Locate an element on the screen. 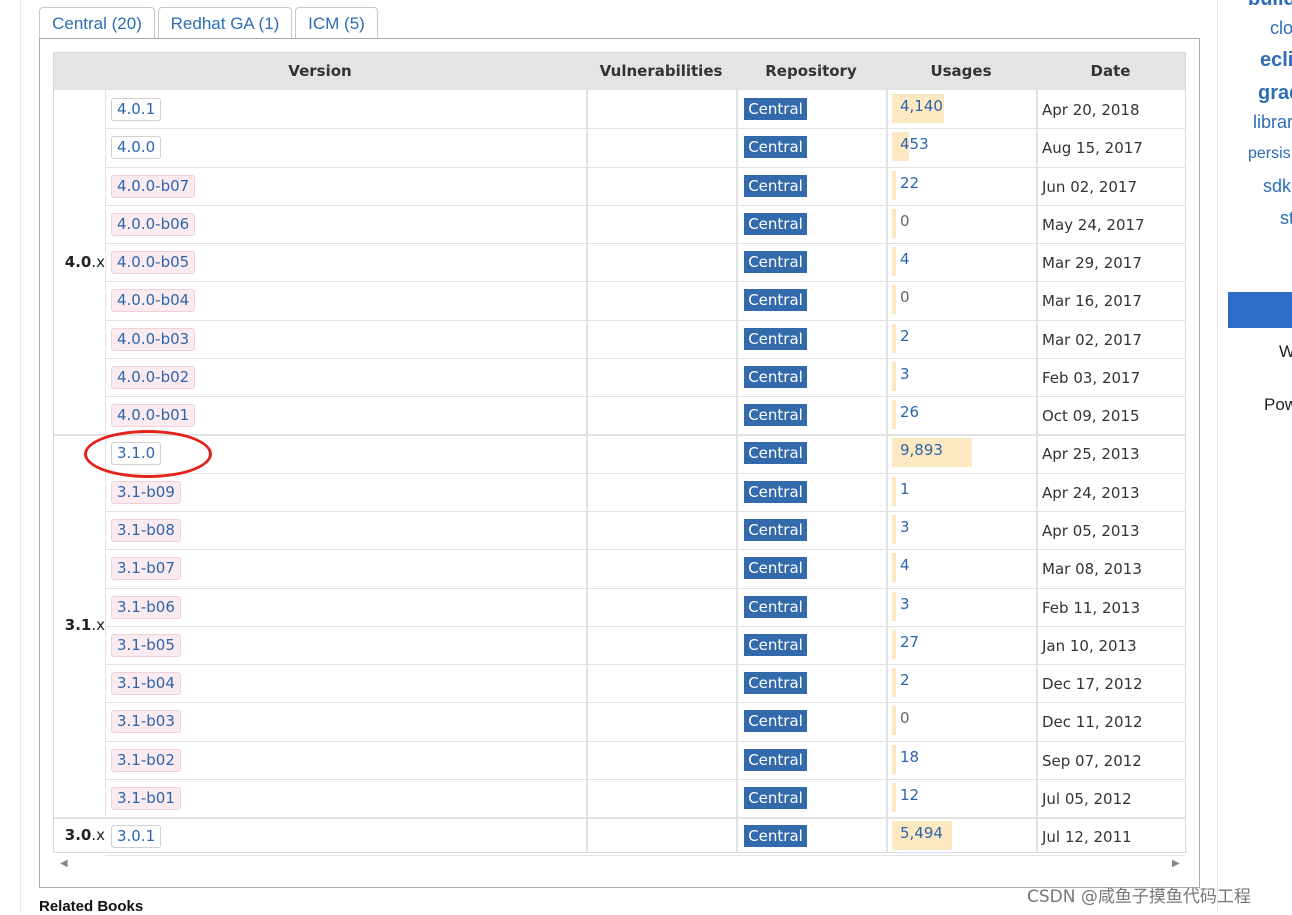 This screenshot has width=1292, height=915. version-link: 3.1-b06 is located at coordinates (146, 607).